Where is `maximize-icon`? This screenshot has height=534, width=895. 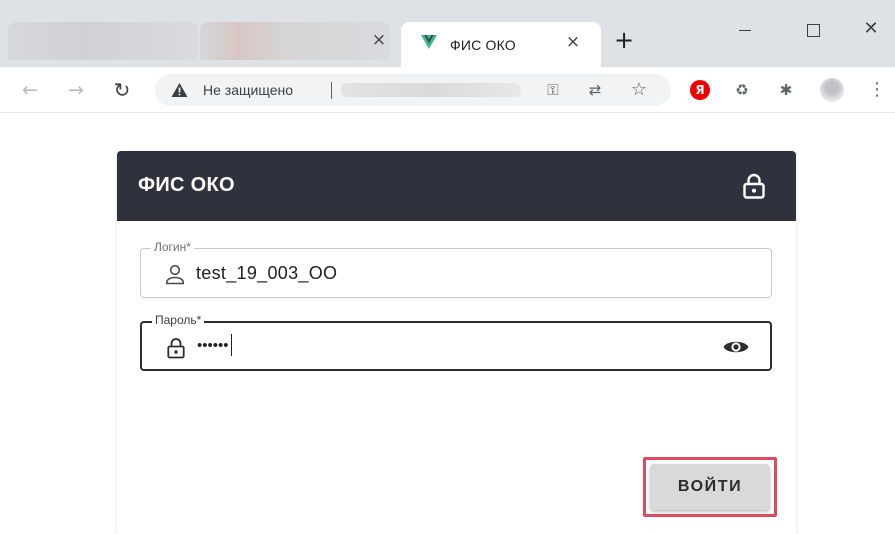
maximize-icon is located at coordinates (813, 31).